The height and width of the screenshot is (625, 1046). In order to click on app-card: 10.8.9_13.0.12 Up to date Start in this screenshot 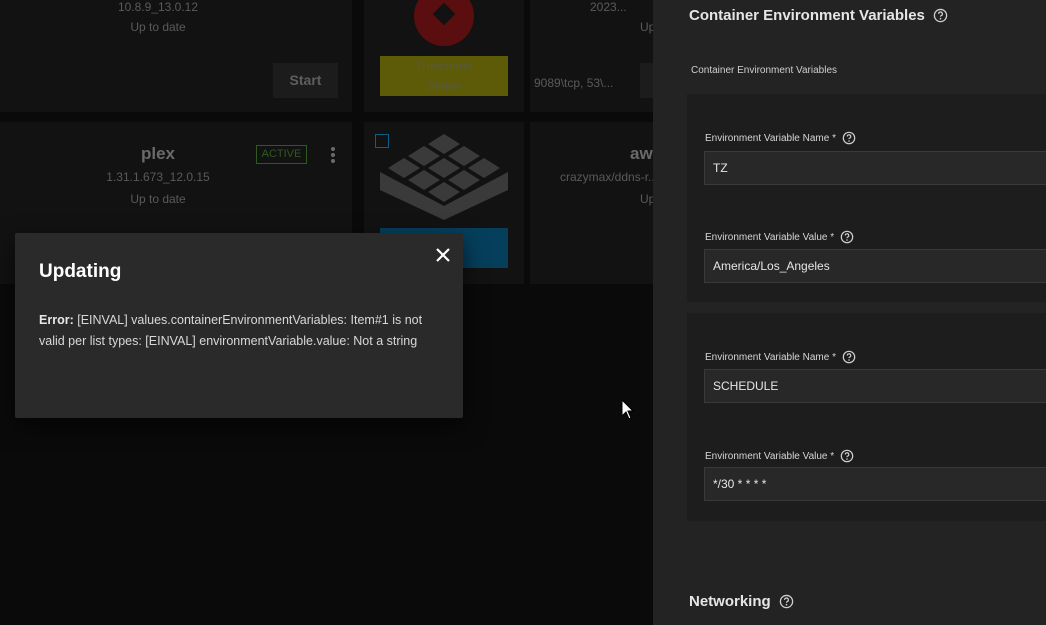, I will do `click(176, 56)`.